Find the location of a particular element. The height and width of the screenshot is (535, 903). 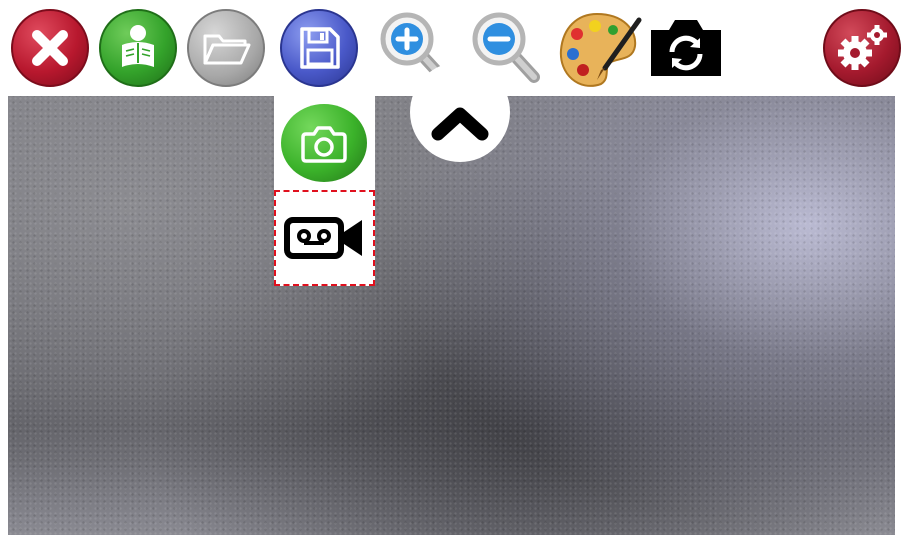

settings-button is located at coordinates (862, 48).